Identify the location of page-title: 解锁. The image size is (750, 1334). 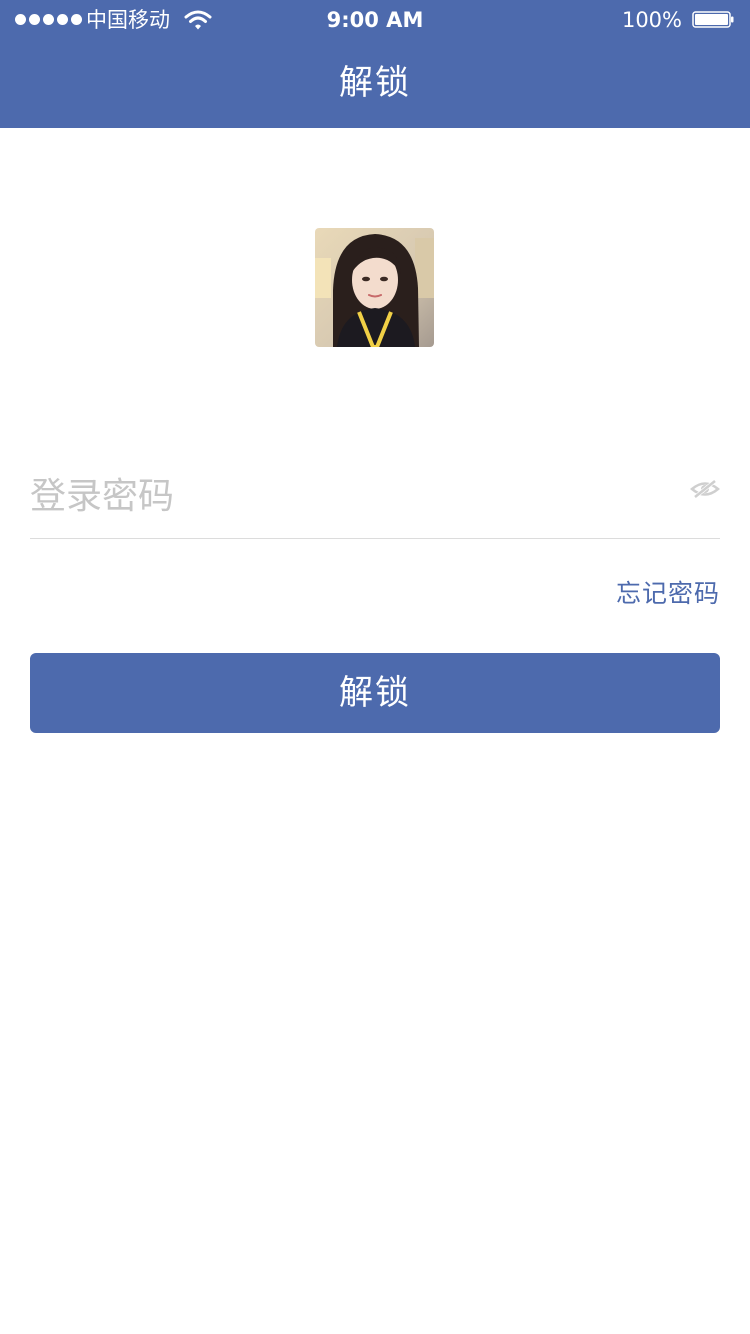
(375, 83).